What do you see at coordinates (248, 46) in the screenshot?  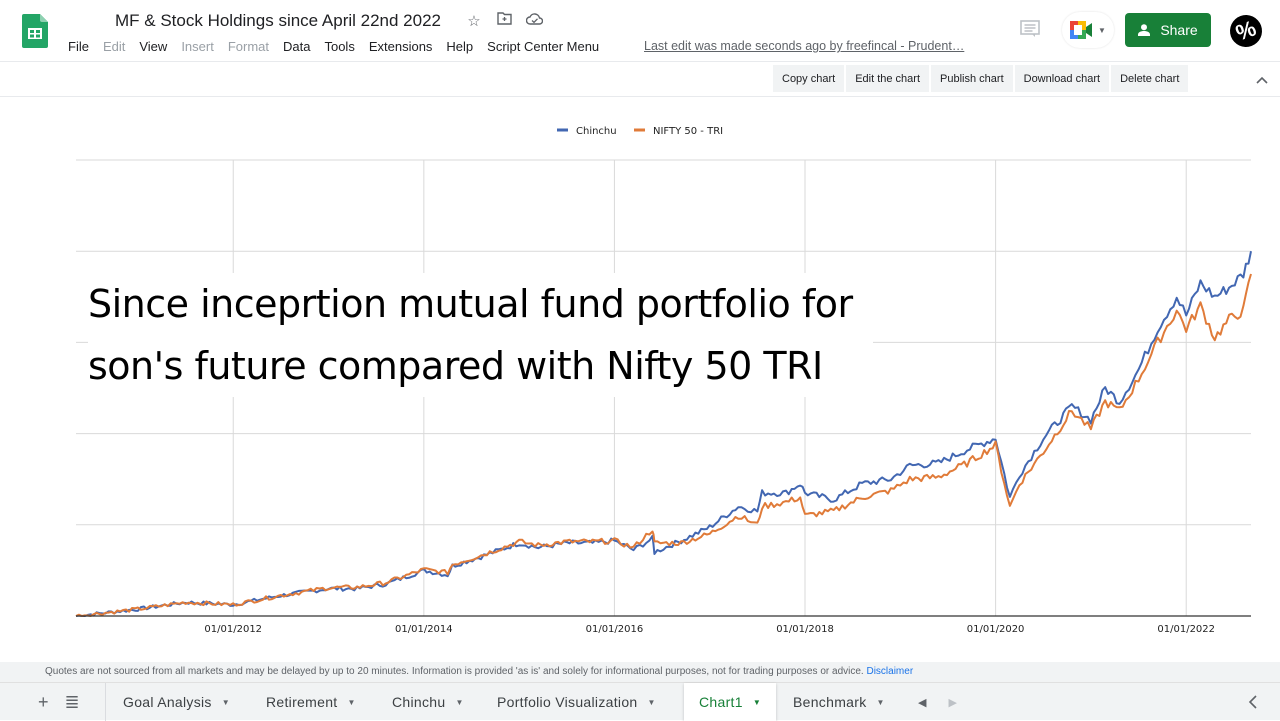 I see `menu-format: Format` at bounding box center [248, 46].